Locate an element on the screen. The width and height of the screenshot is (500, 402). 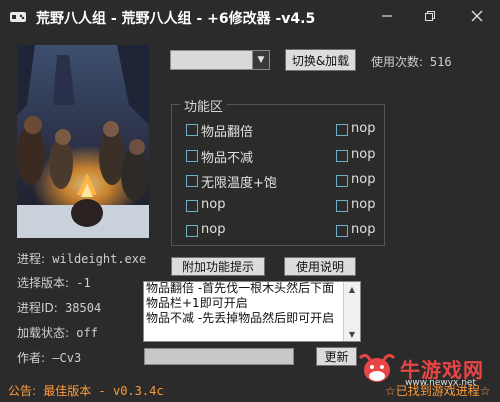
feature-group-label: 功能区 is located at coordinates (204, 105).